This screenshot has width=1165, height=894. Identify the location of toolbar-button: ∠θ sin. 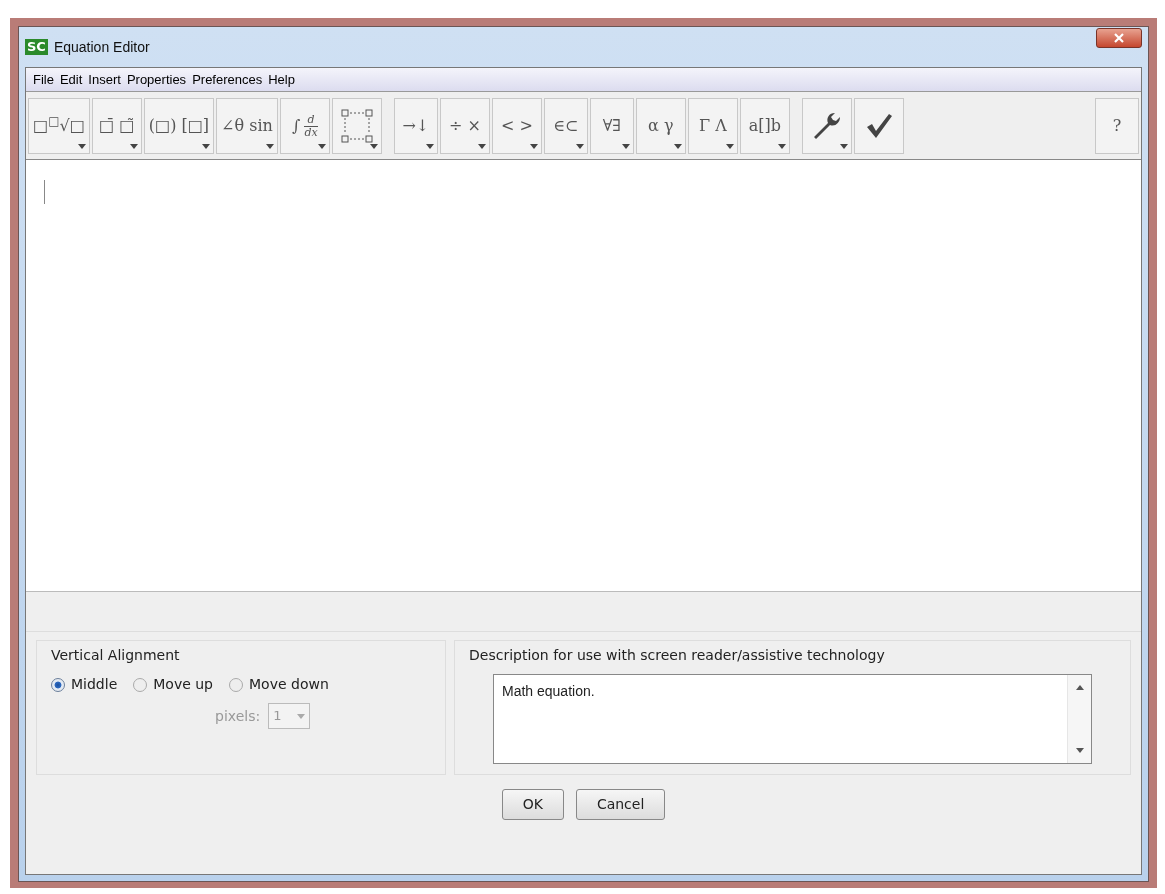
(247, 126).